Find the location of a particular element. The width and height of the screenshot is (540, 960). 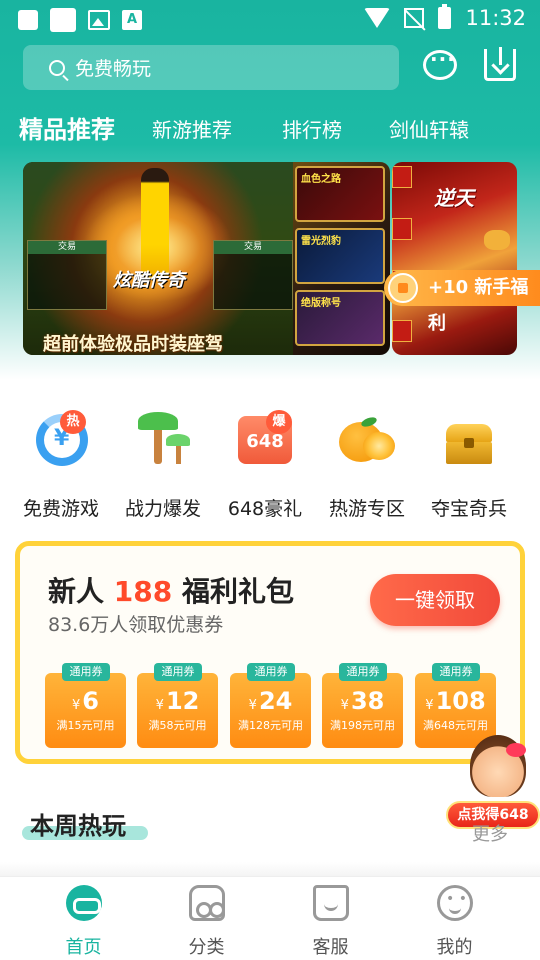

status-bar: A 11:32 is located at coordinates (270, 18).